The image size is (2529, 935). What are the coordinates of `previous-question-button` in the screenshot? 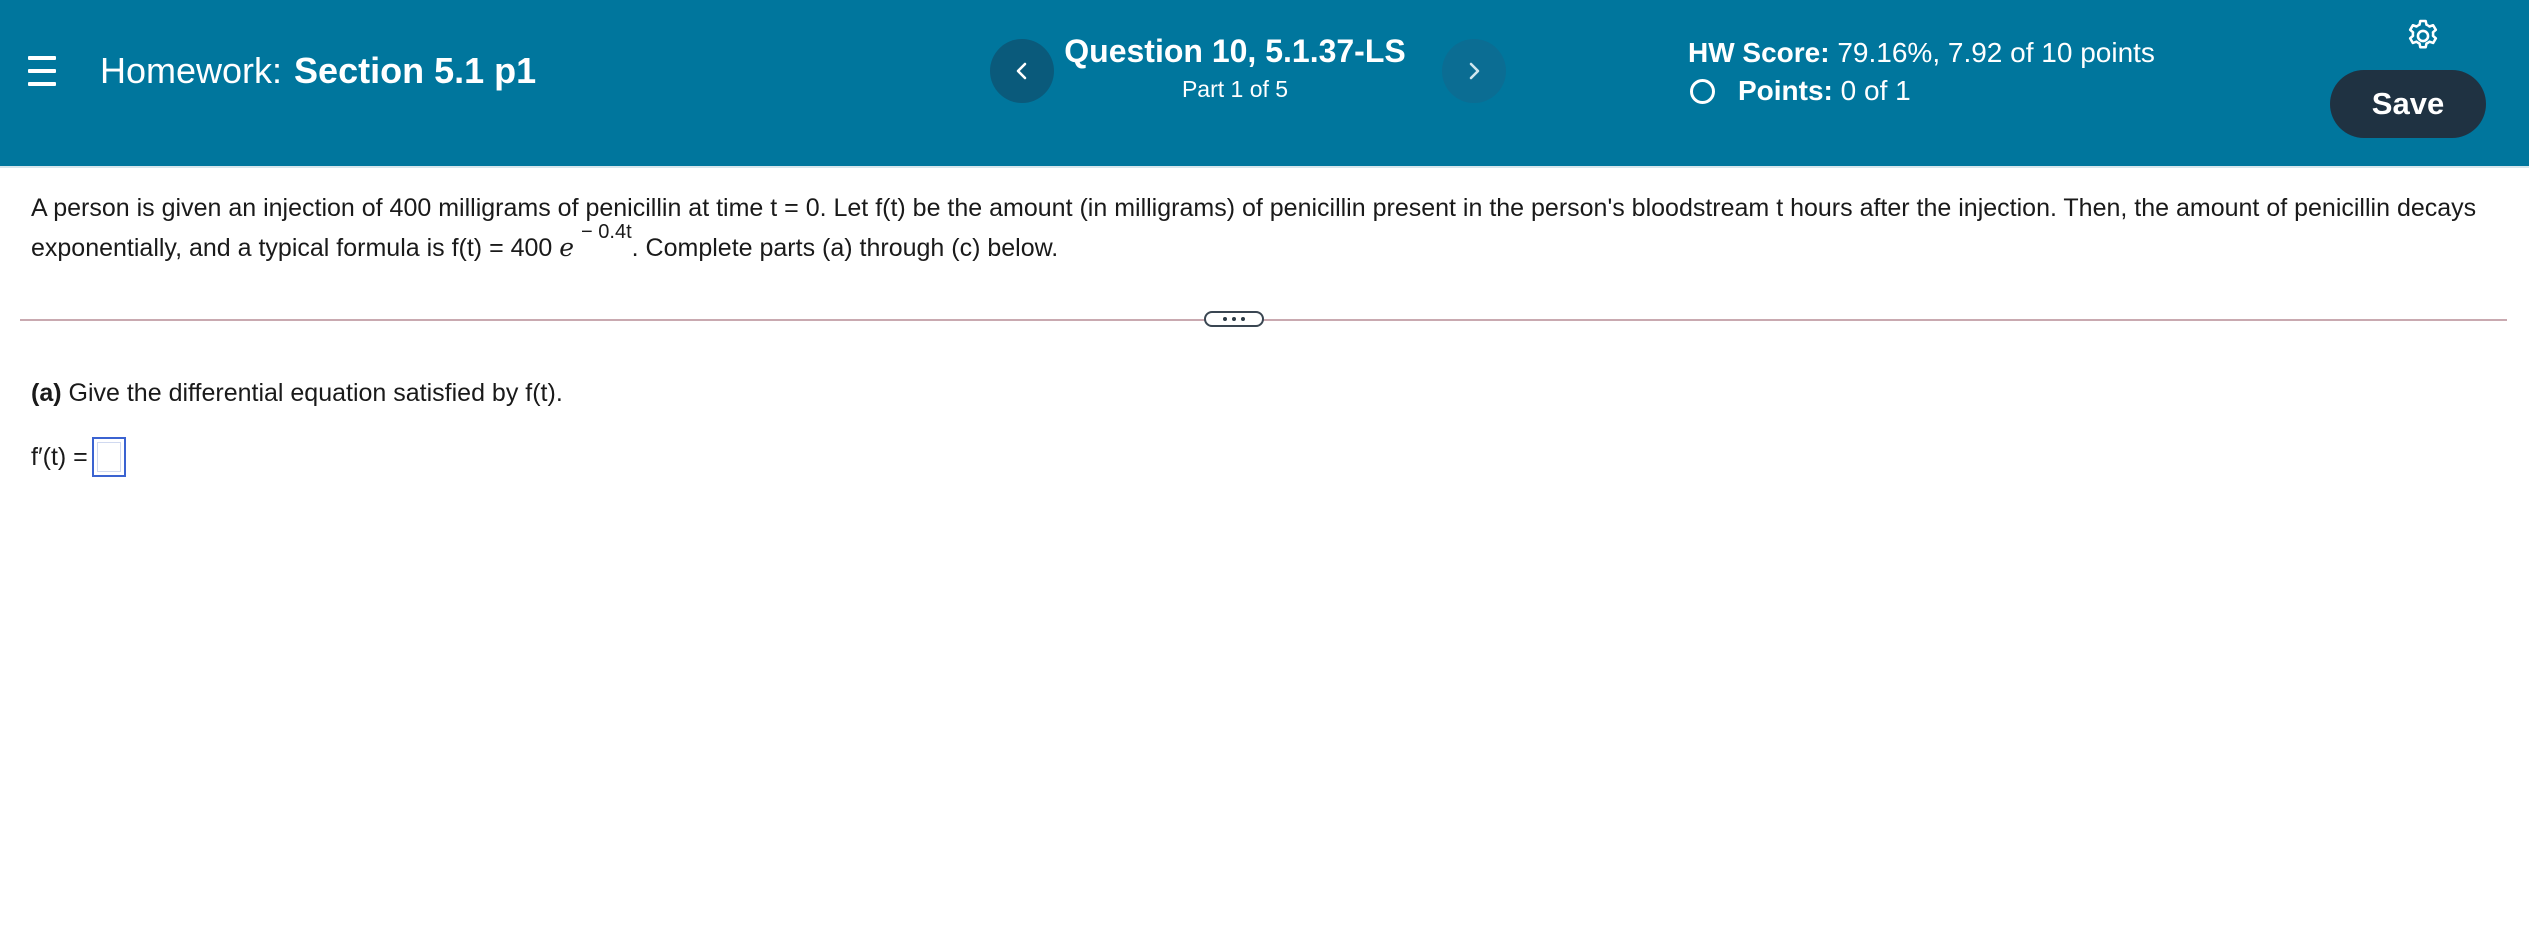 It's located at (1022, 71).